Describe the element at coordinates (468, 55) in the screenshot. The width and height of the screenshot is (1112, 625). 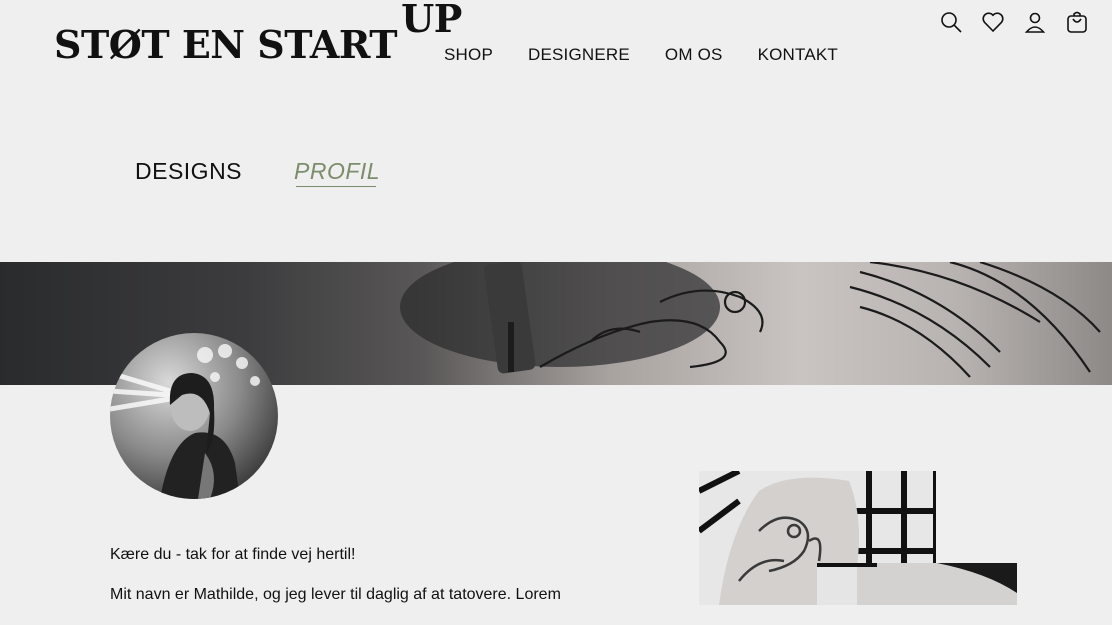
I see `nav-shop: SHOP` at that location.